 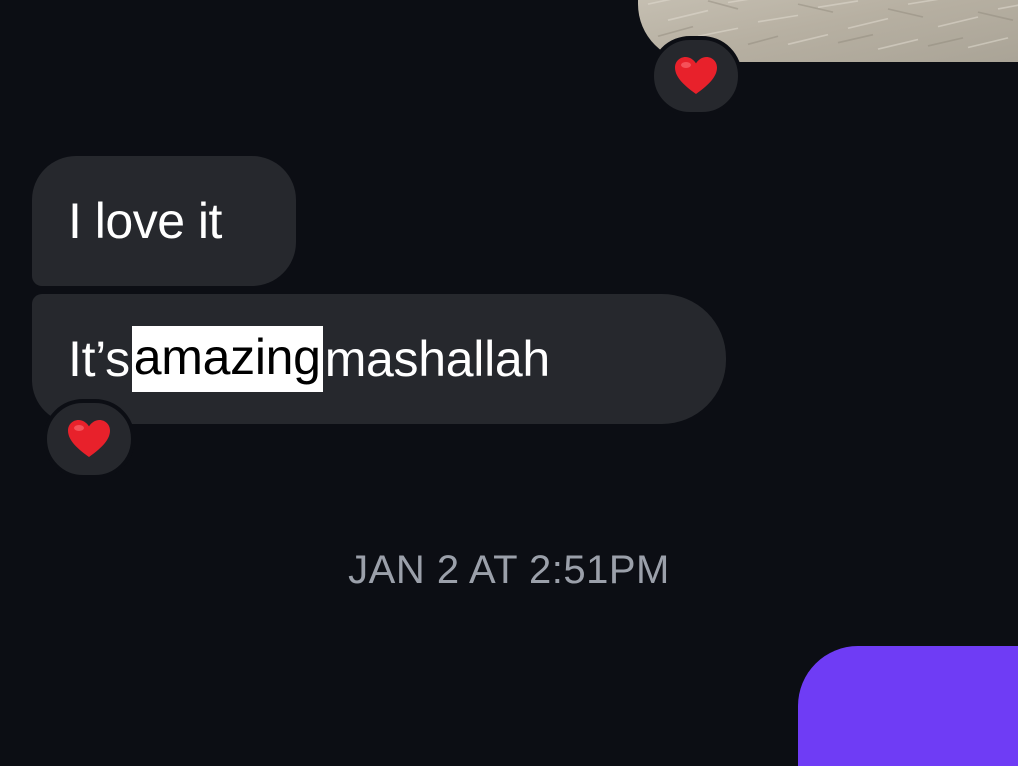 I want to click on message-bubble-1: I love it, so click(x=164, y=221).